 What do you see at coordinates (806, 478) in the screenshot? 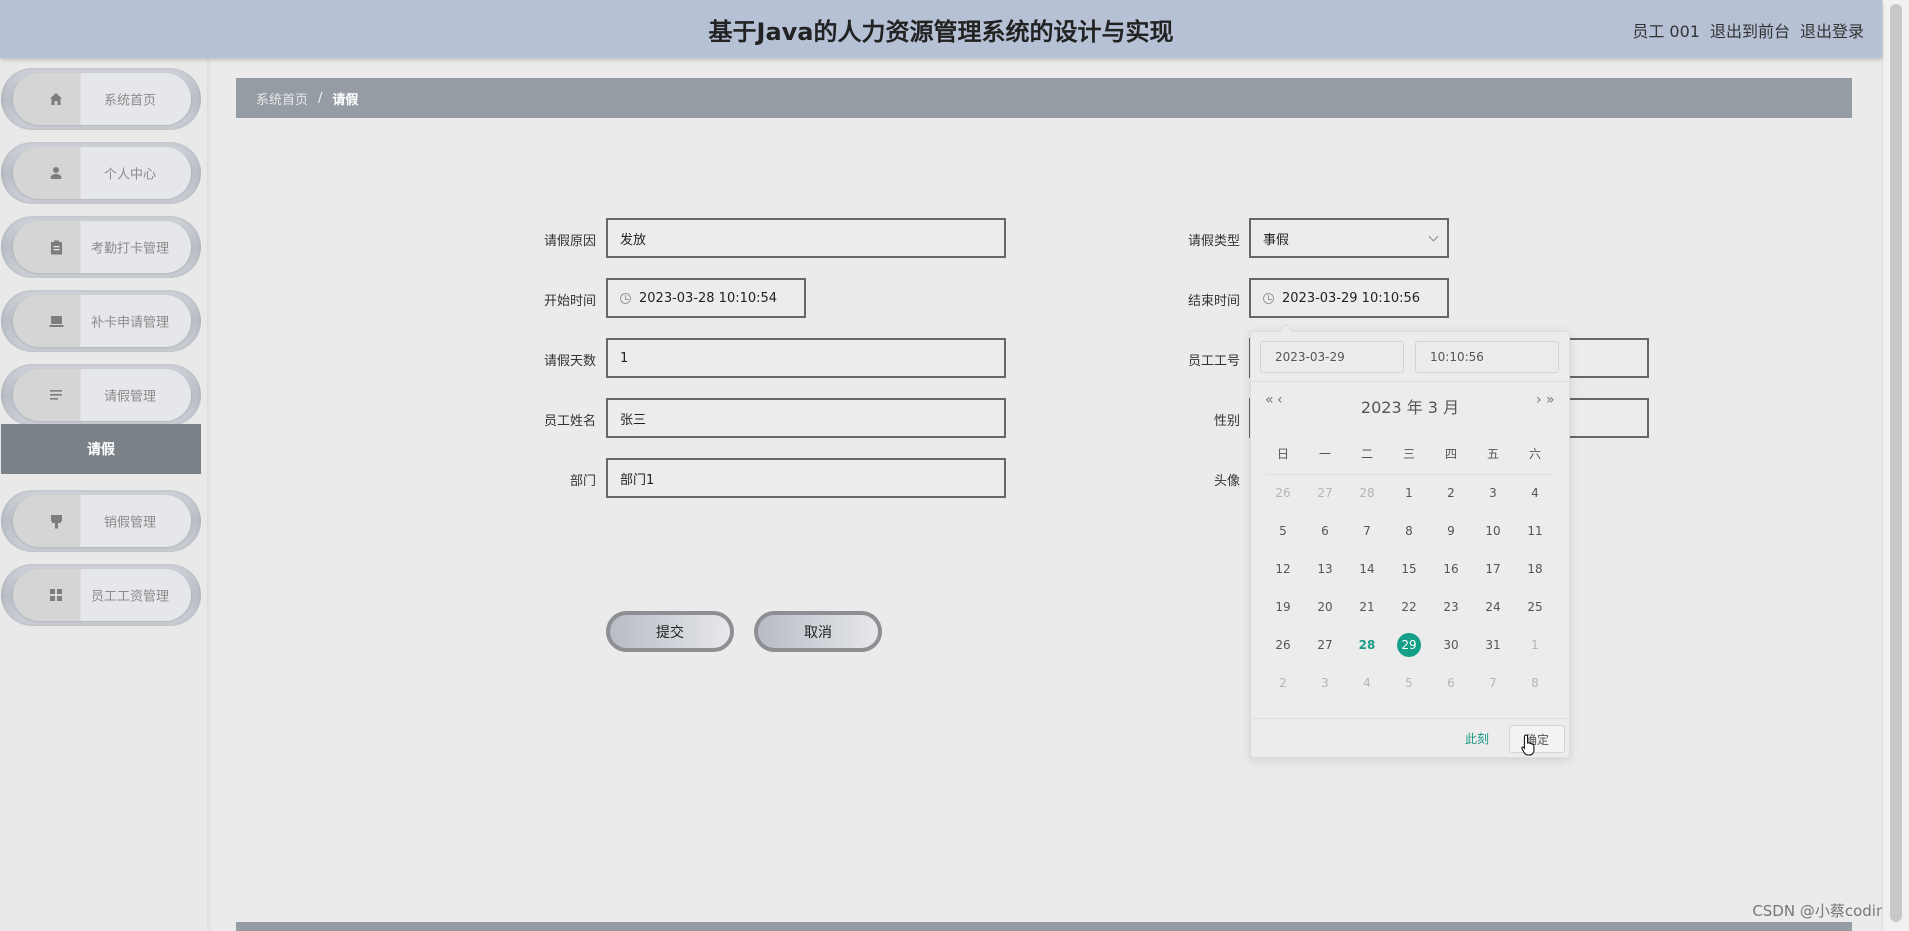
I see `department-input: 部门1` at bounding box center [806, 478].